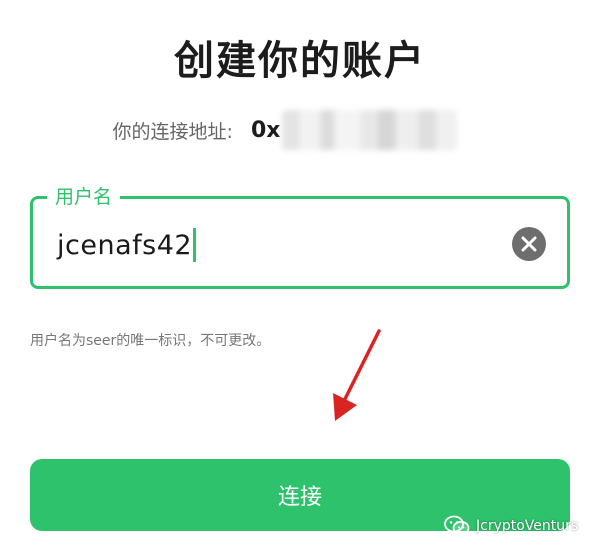 The height and width of the screenshot is (554, 600). Describe the element at coordinates (357, 375) in the screenshot. I see `arrow-annotation-icon` at that location.